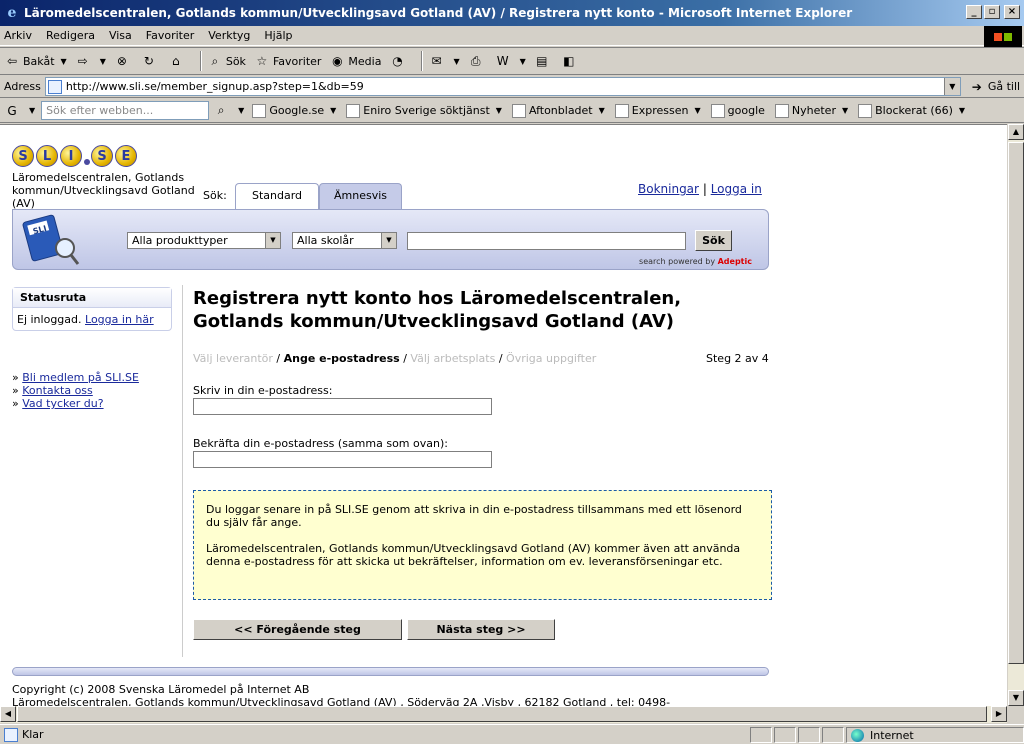 The image size is (1024, 744). I want to click on menu-verktyg: Verktyg, so click(229, 35).